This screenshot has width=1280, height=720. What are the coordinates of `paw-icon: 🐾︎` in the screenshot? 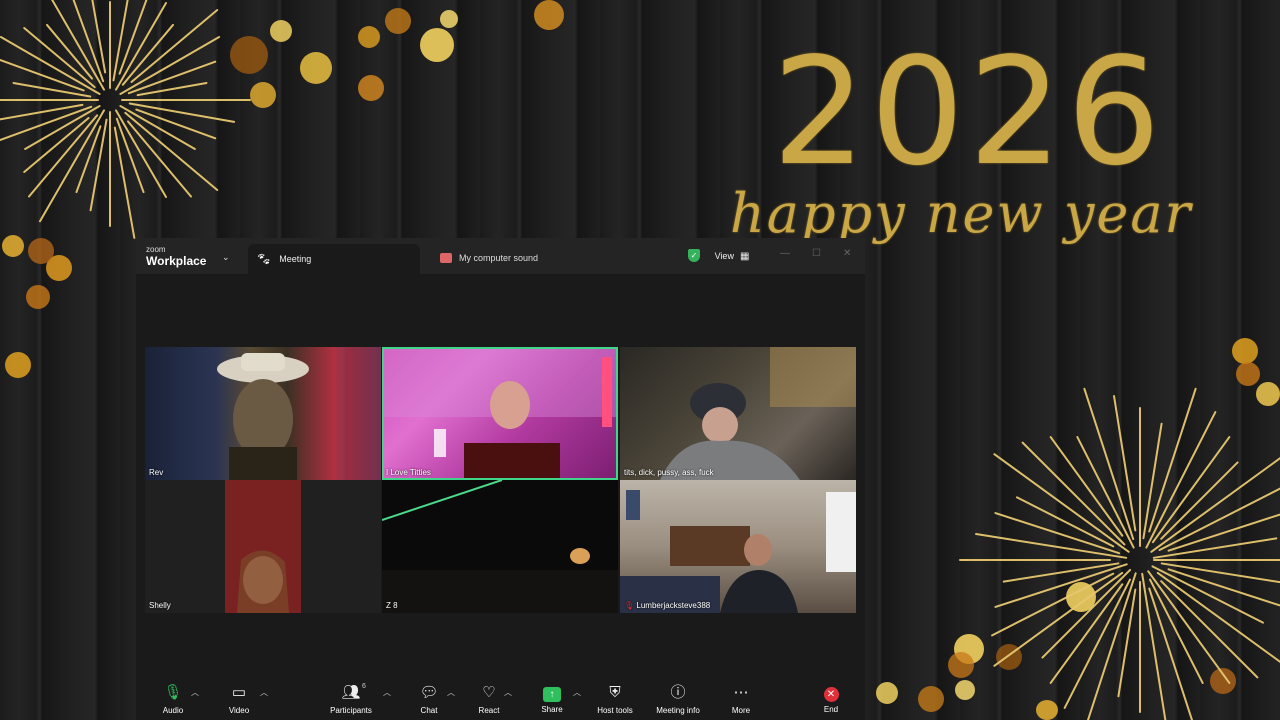 It's located at (264, 259).